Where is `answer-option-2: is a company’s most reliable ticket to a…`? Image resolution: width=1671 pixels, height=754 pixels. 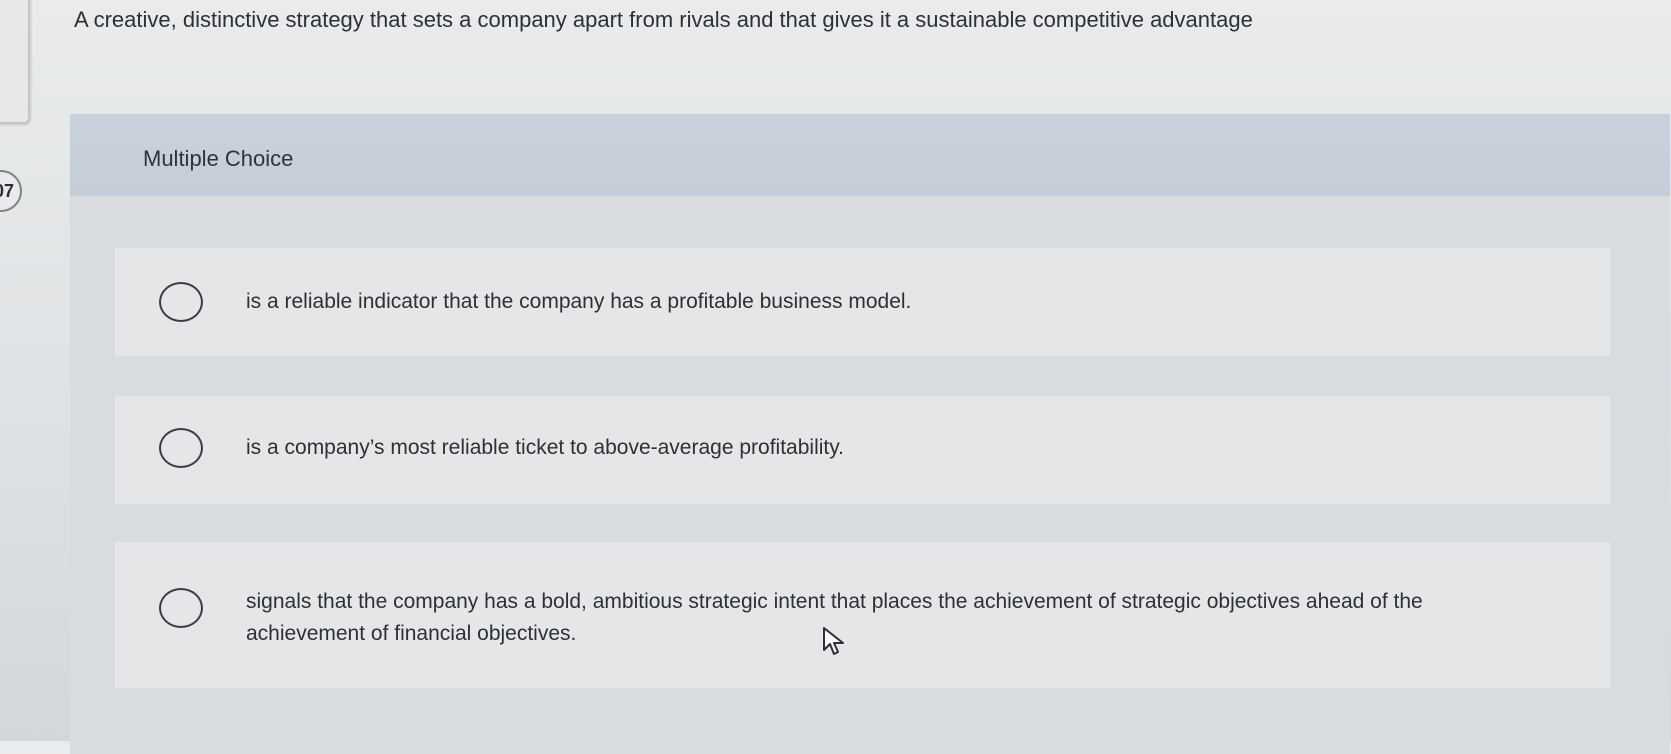 answer-option-2: is a company’s most reliable ticket to a… is located at coordinates (862, 450).